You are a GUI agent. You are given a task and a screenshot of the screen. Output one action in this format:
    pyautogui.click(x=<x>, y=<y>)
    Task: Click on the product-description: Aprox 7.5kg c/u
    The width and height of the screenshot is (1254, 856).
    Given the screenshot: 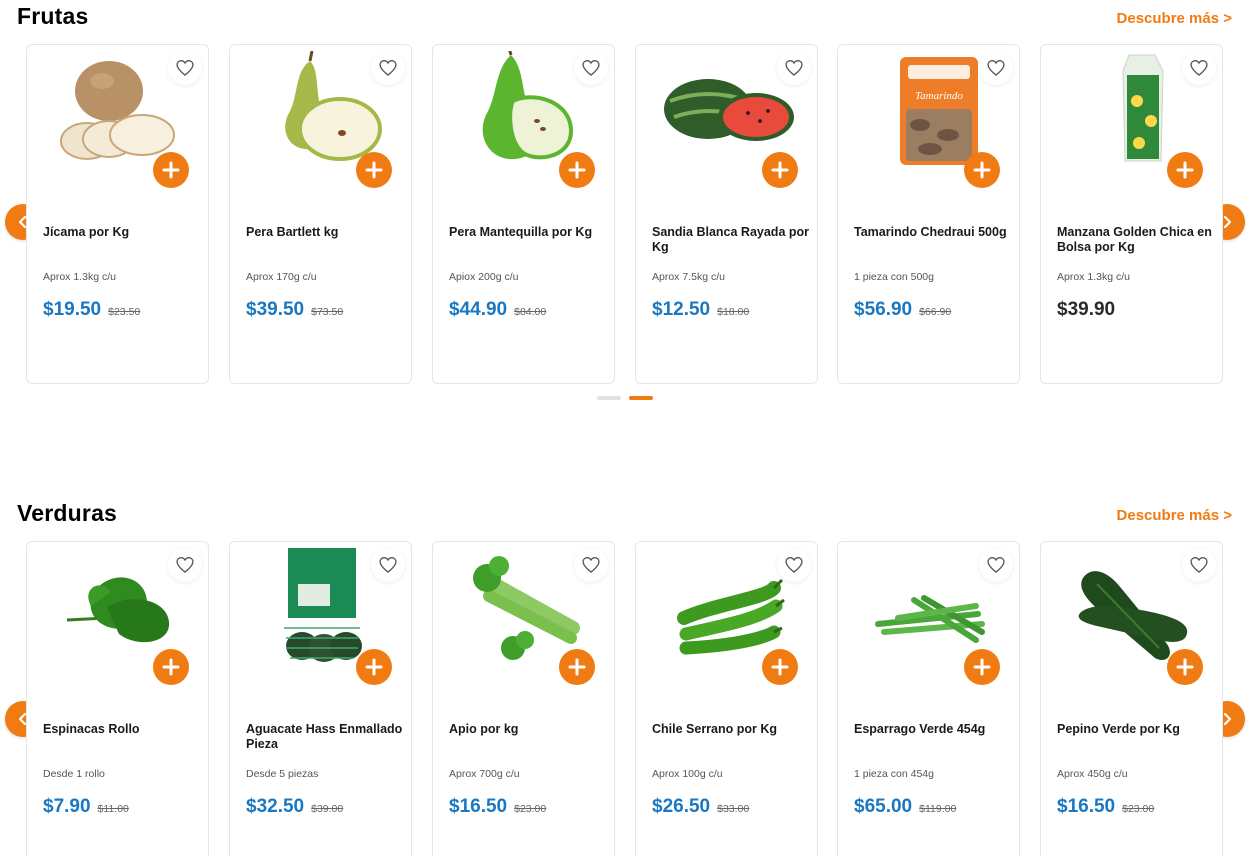 What is the action you would take?
    pyautogui.click(x=688, y=277)
    